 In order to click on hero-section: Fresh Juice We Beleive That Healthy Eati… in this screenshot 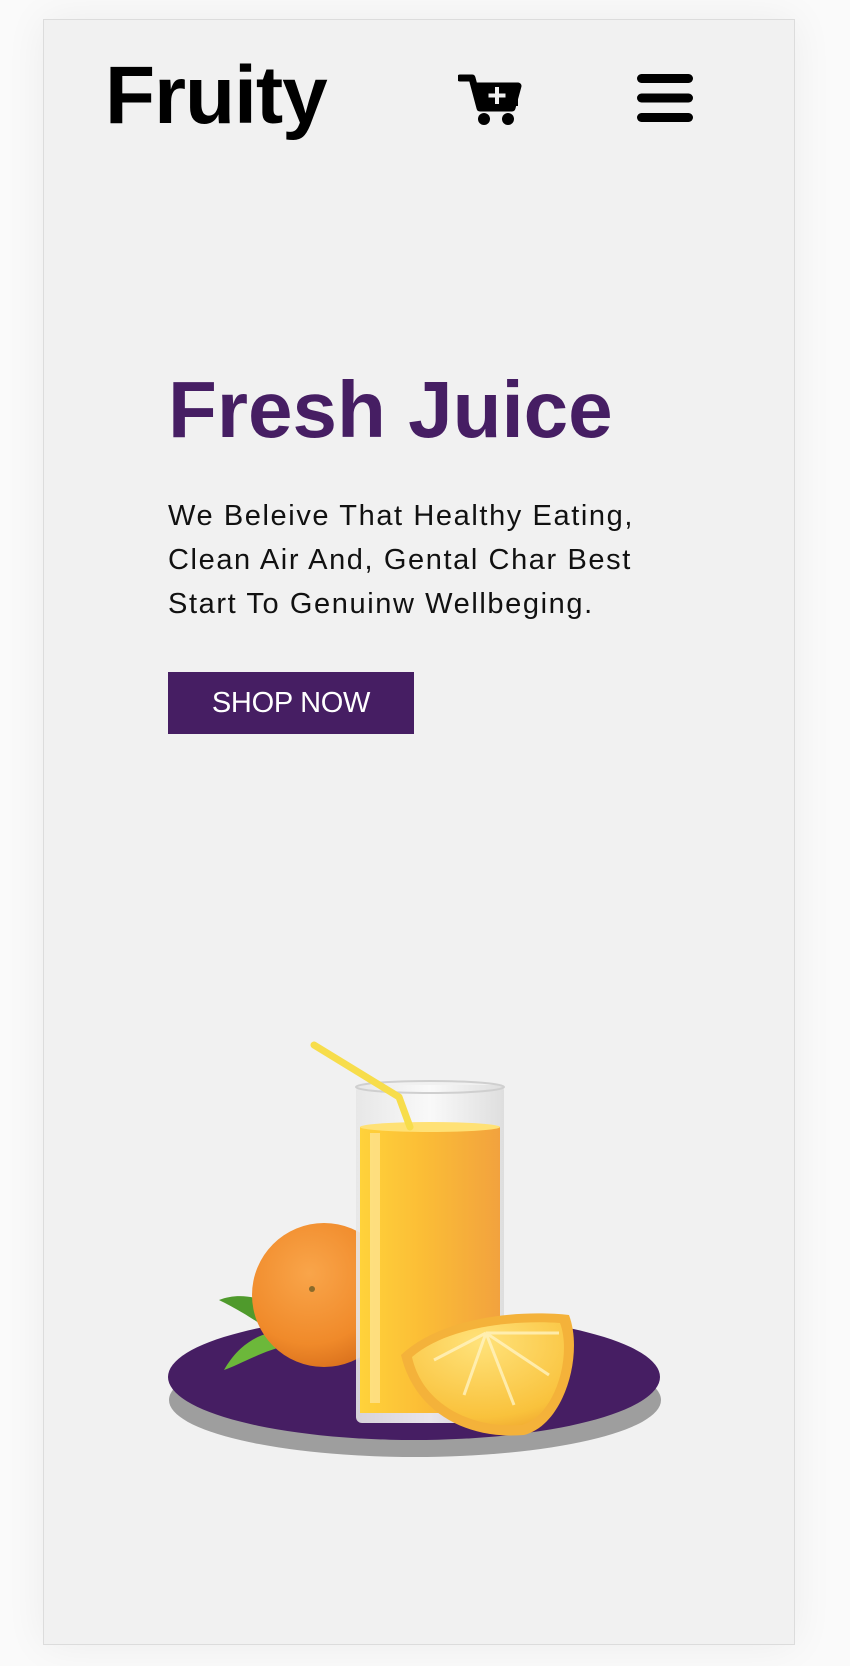, I will do `click(428, 498)`.